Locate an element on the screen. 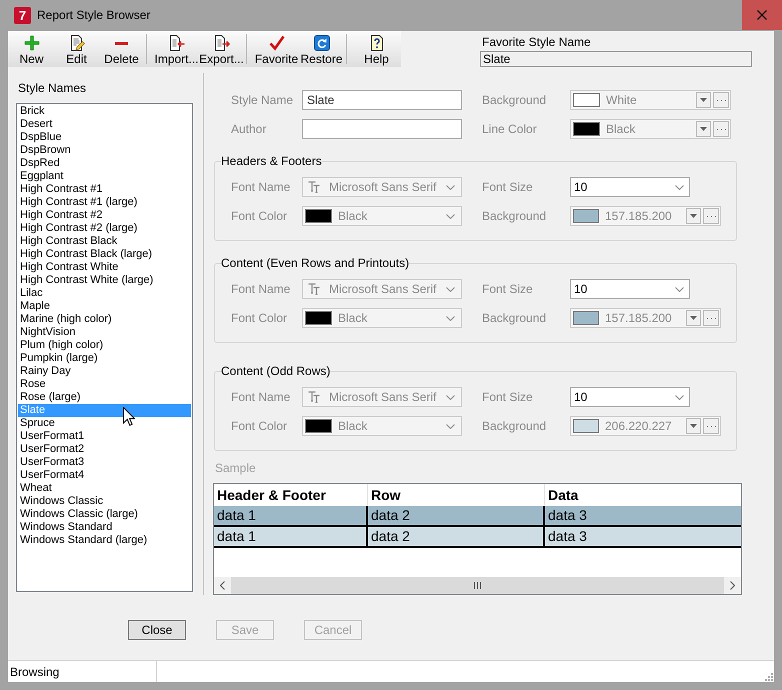 This screenshot has height=690, width=782. list-item: DspRed is located at coordinates (104, 163).